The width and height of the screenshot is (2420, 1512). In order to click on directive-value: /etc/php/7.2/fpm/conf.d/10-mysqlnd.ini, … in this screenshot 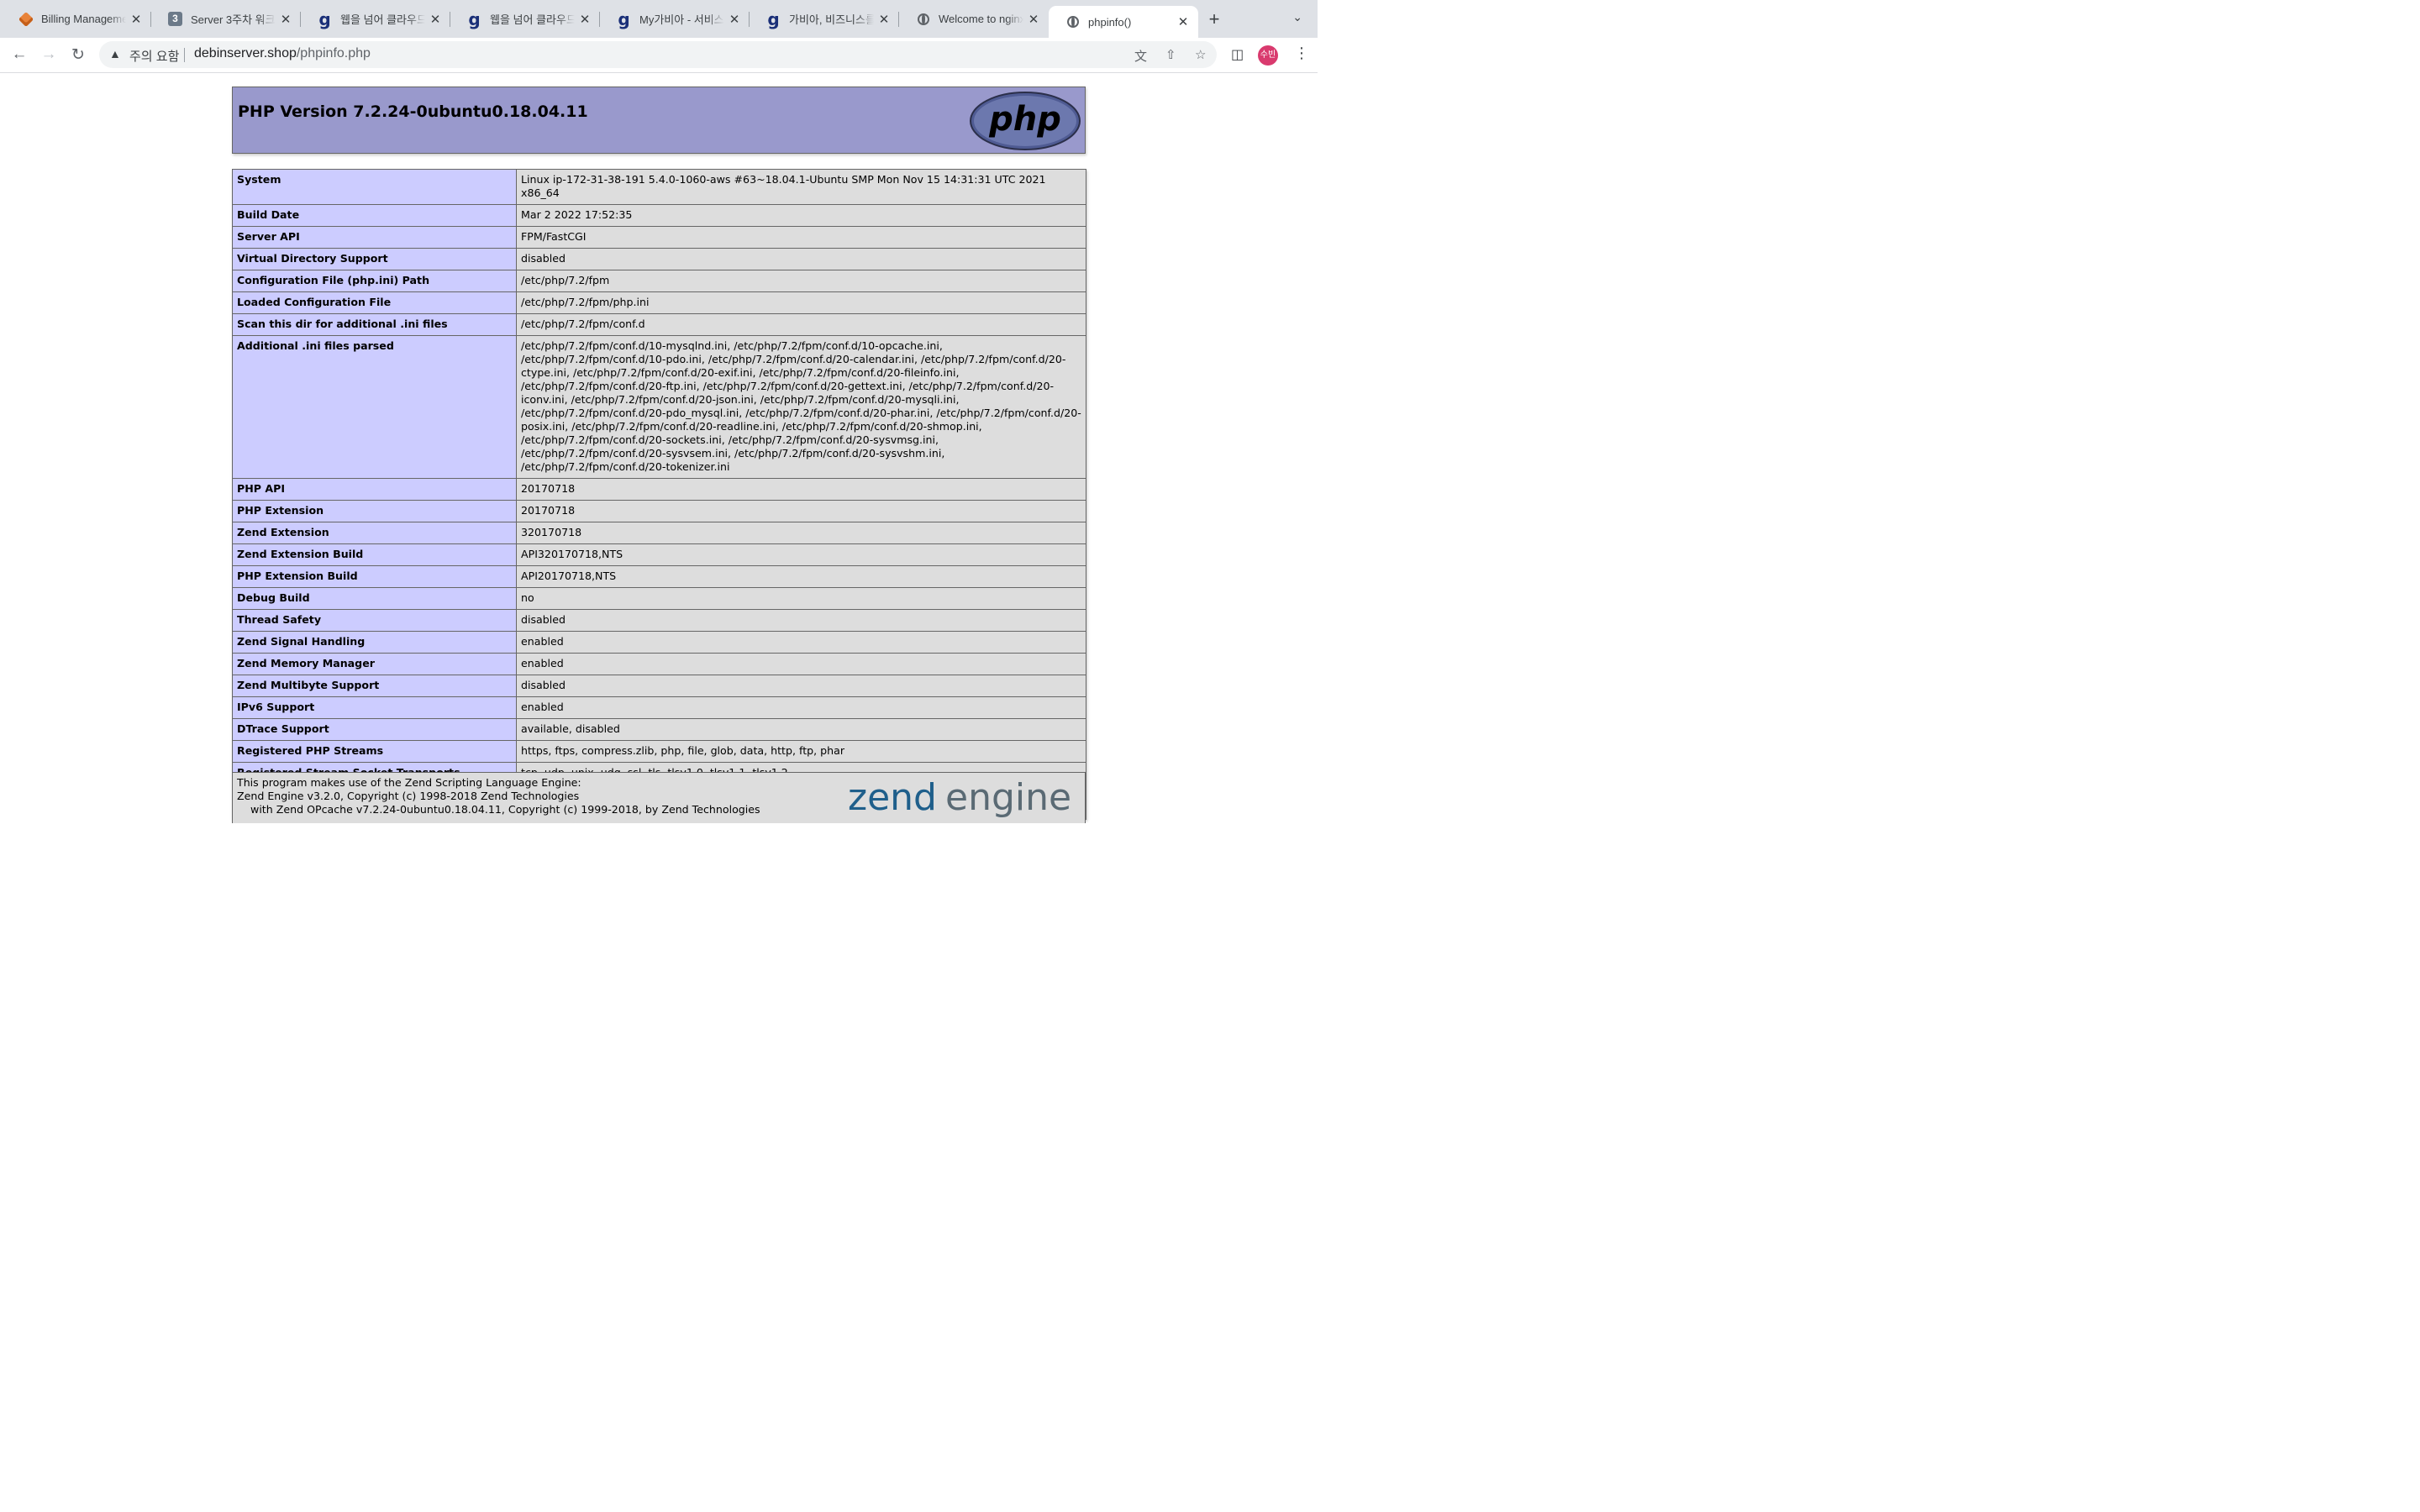, I will do `click(801, 407)`.